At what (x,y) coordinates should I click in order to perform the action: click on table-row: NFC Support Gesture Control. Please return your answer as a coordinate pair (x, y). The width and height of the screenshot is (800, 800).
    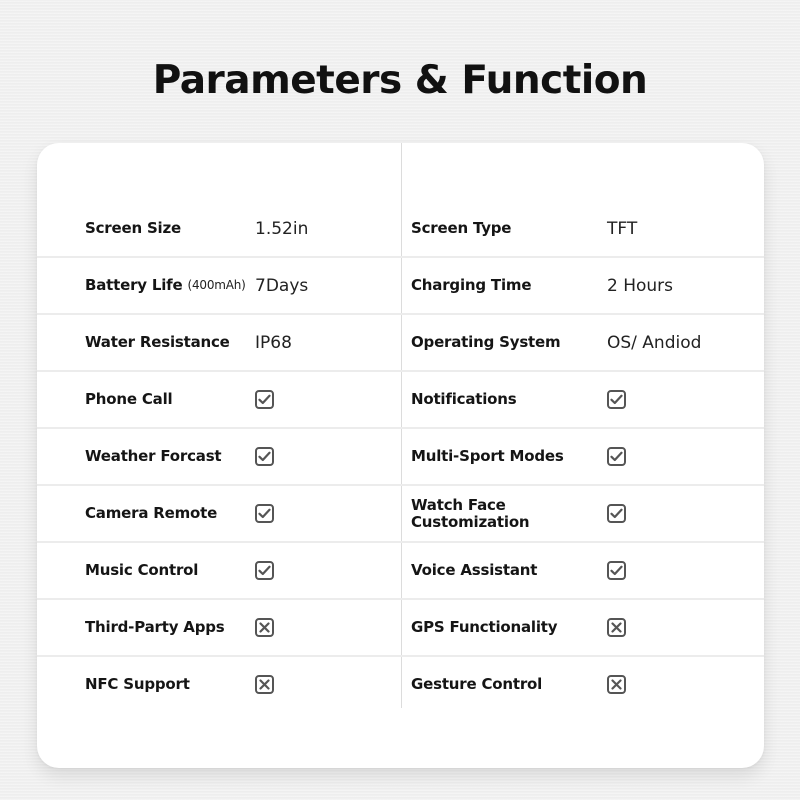
    Looking at the image, I should click on (400, 685).